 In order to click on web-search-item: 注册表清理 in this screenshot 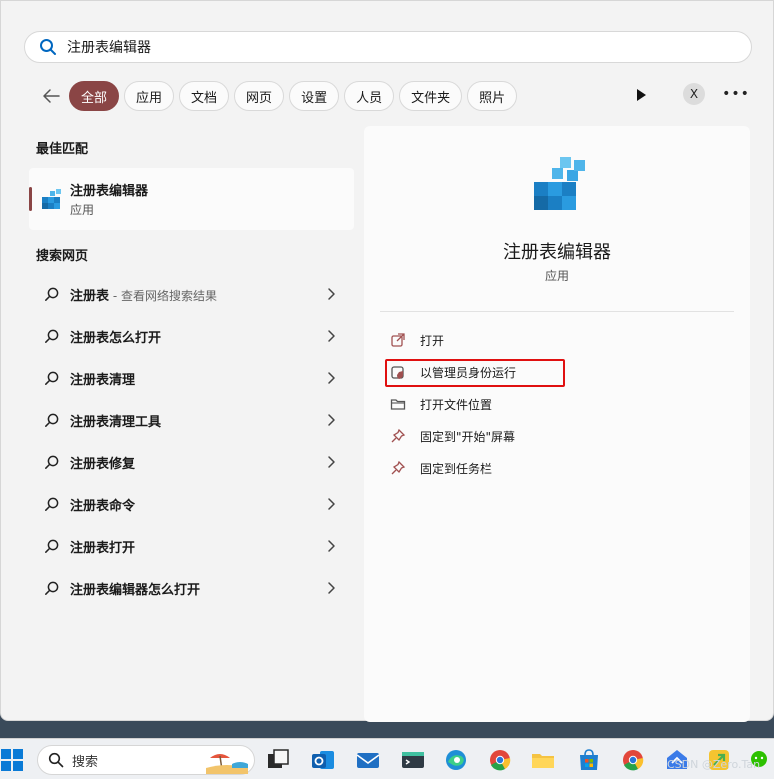, I will do `click(191, 378)`.